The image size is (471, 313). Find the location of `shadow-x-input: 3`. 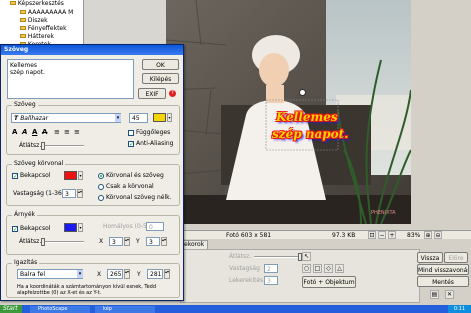

shadow-x-input: 3 is located at coordinates (116, 241).